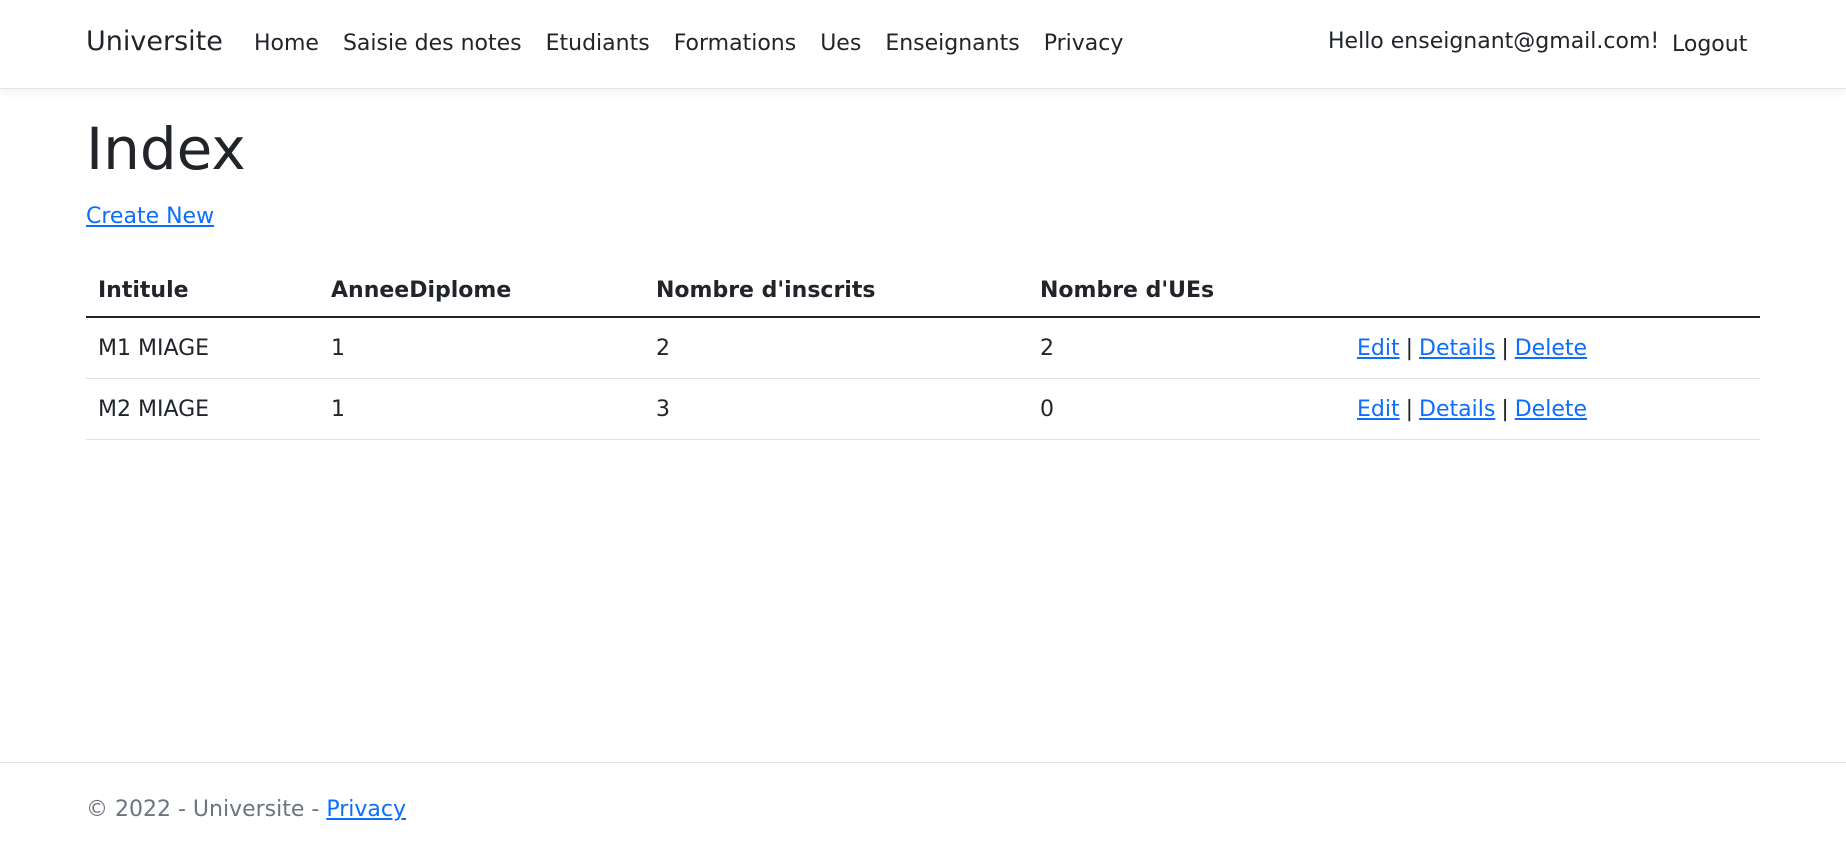 The image size is (1846, 848). I want to click on header-nombre-ues: Nombre d'UEs, so click(1186, 291).